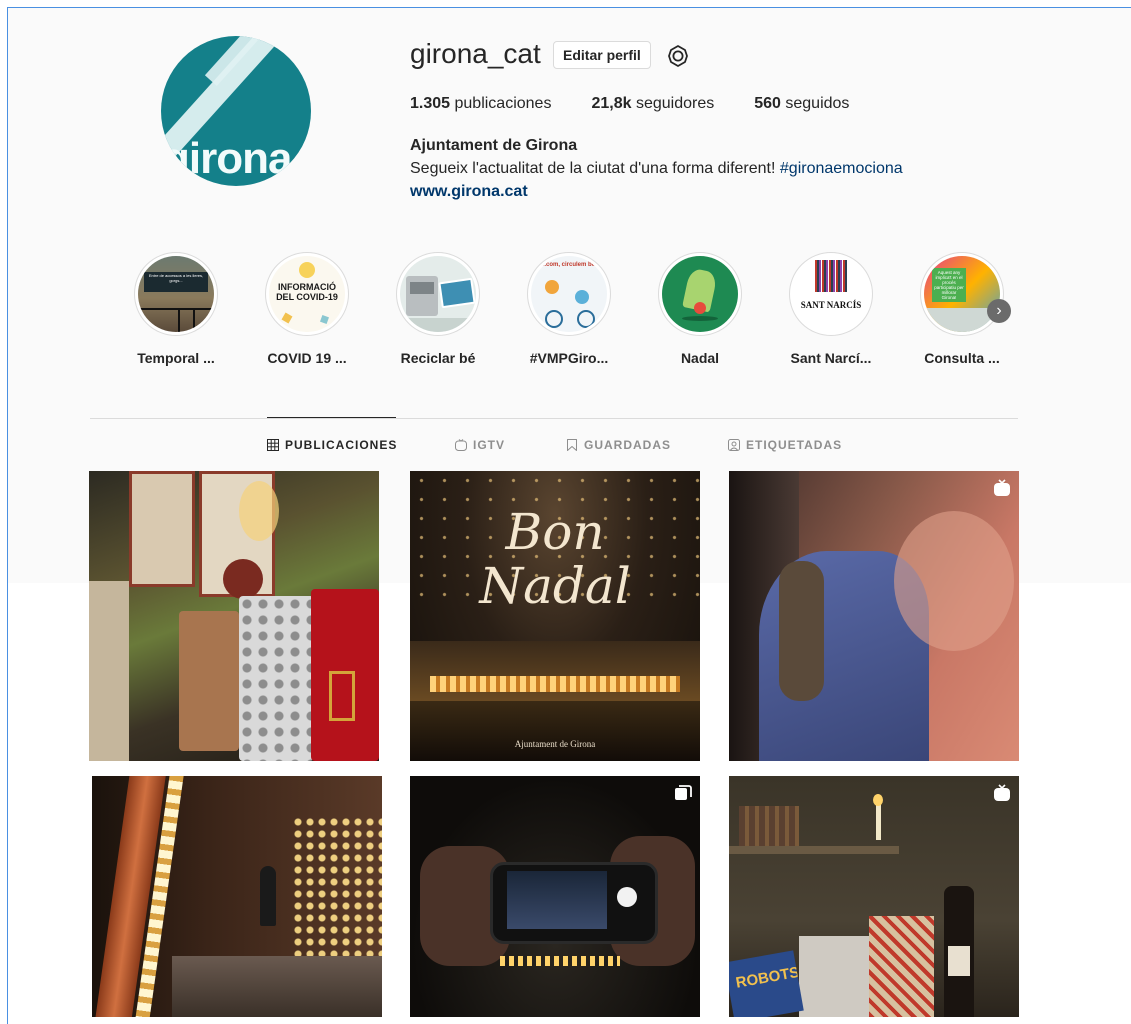  I want to click on settings-gear-icon, so click(678, 56).